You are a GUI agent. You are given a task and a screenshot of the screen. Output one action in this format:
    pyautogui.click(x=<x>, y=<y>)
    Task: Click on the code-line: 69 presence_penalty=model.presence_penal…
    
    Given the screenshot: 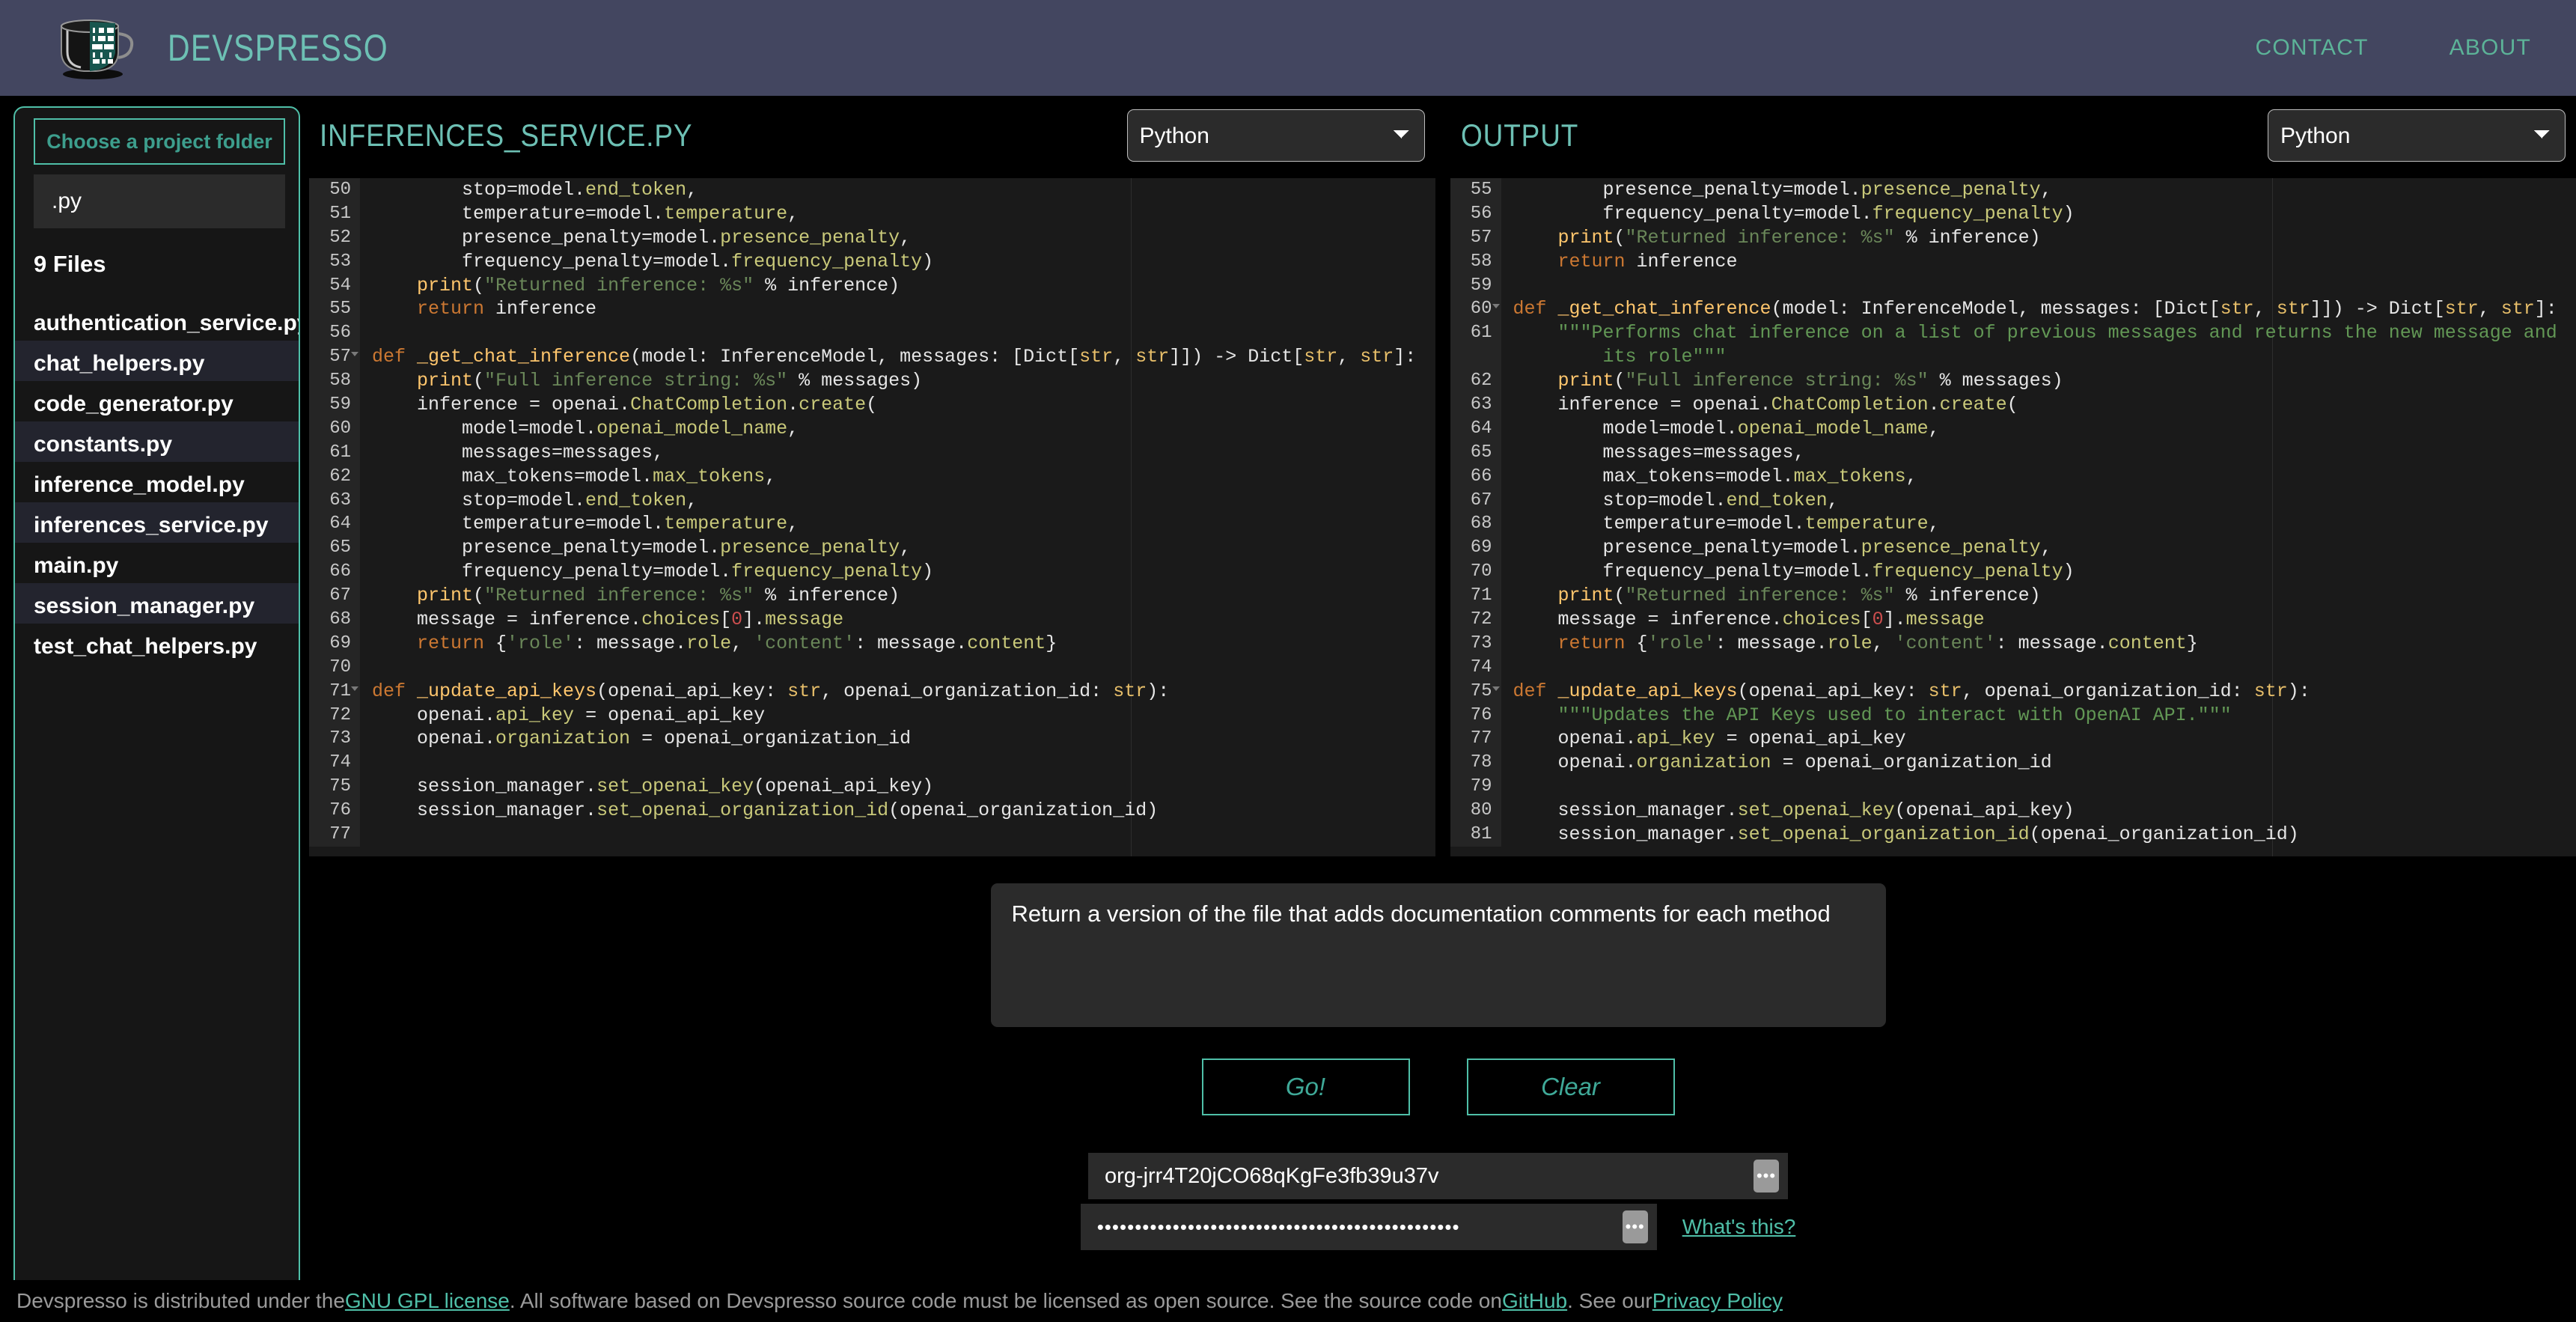 What is the action you would take?
    pyautogui.click(x=2013, y=548)
    